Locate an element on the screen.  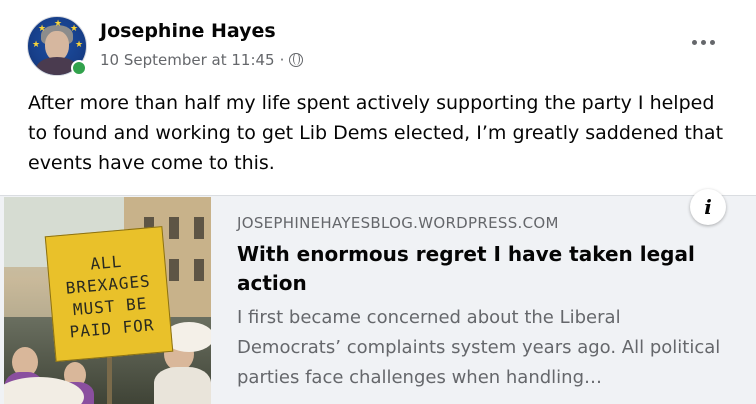
sign-line: ALL is located at coordinates (106, 262).